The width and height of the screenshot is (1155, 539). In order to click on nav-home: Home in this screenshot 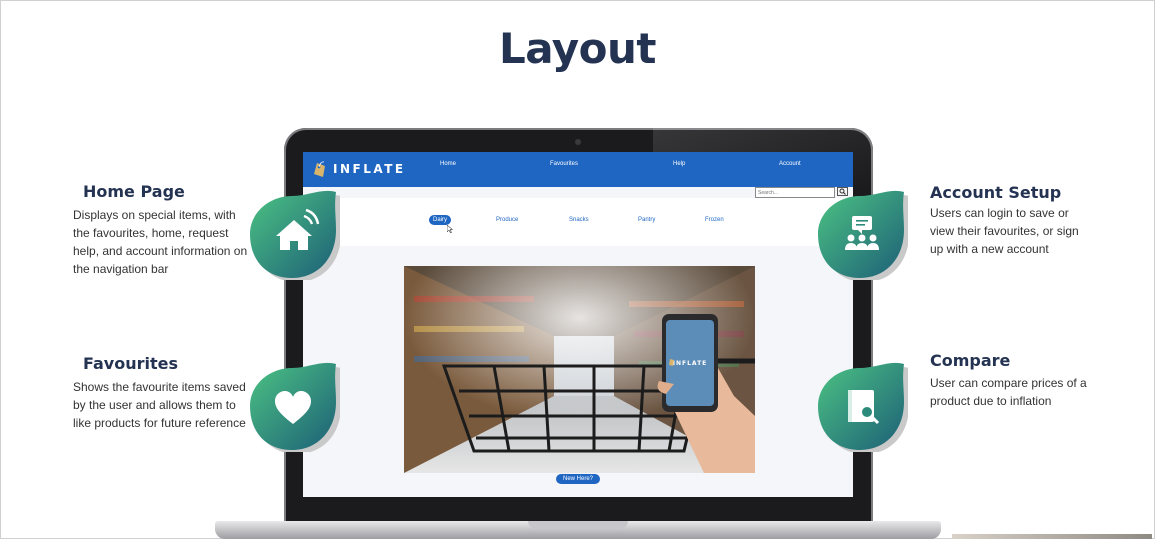, I will do `click(448, 164)`.